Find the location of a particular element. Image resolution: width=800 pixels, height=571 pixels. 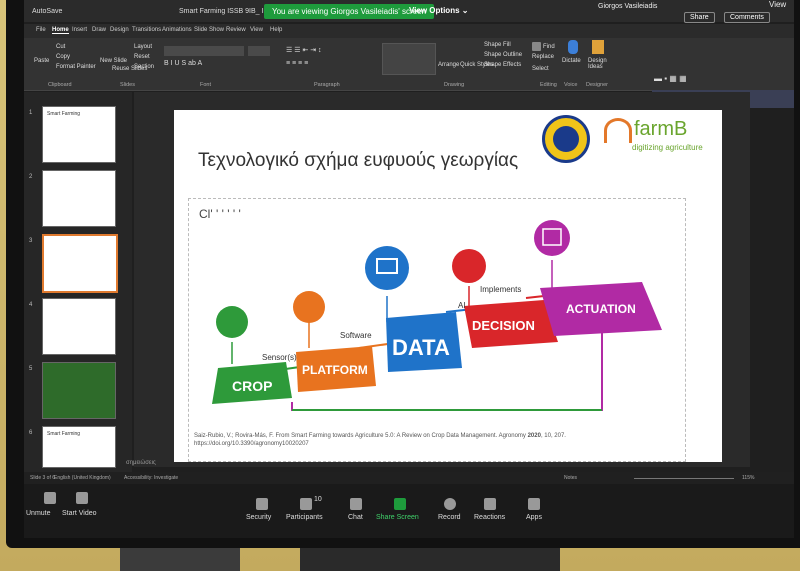

tractor-icon is located at coordinates (309, 307).